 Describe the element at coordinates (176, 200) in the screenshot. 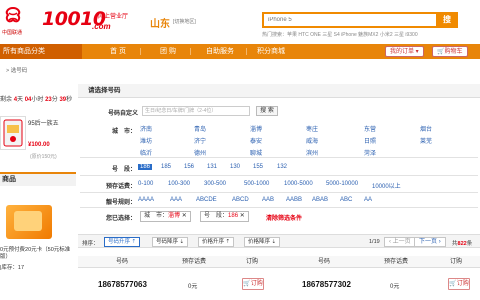

I see `pretty-number-rule-option: AAA` at that location.